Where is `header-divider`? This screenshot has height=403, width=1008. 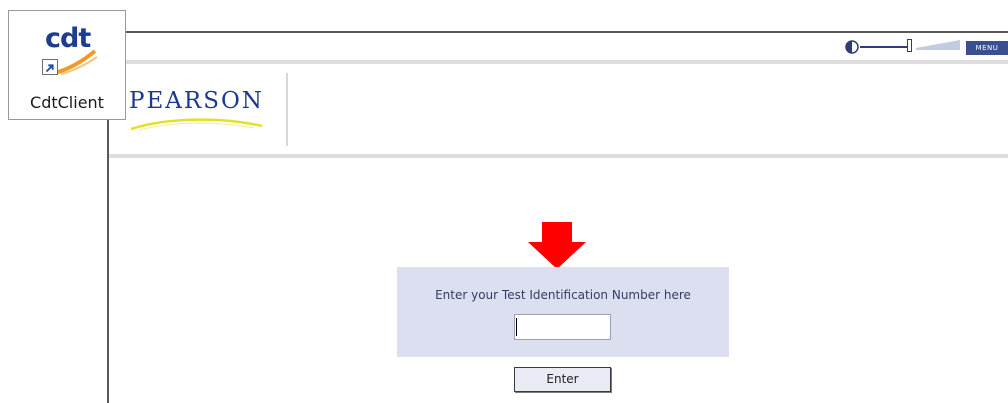 header-divider is located at coordinates (558, 156).